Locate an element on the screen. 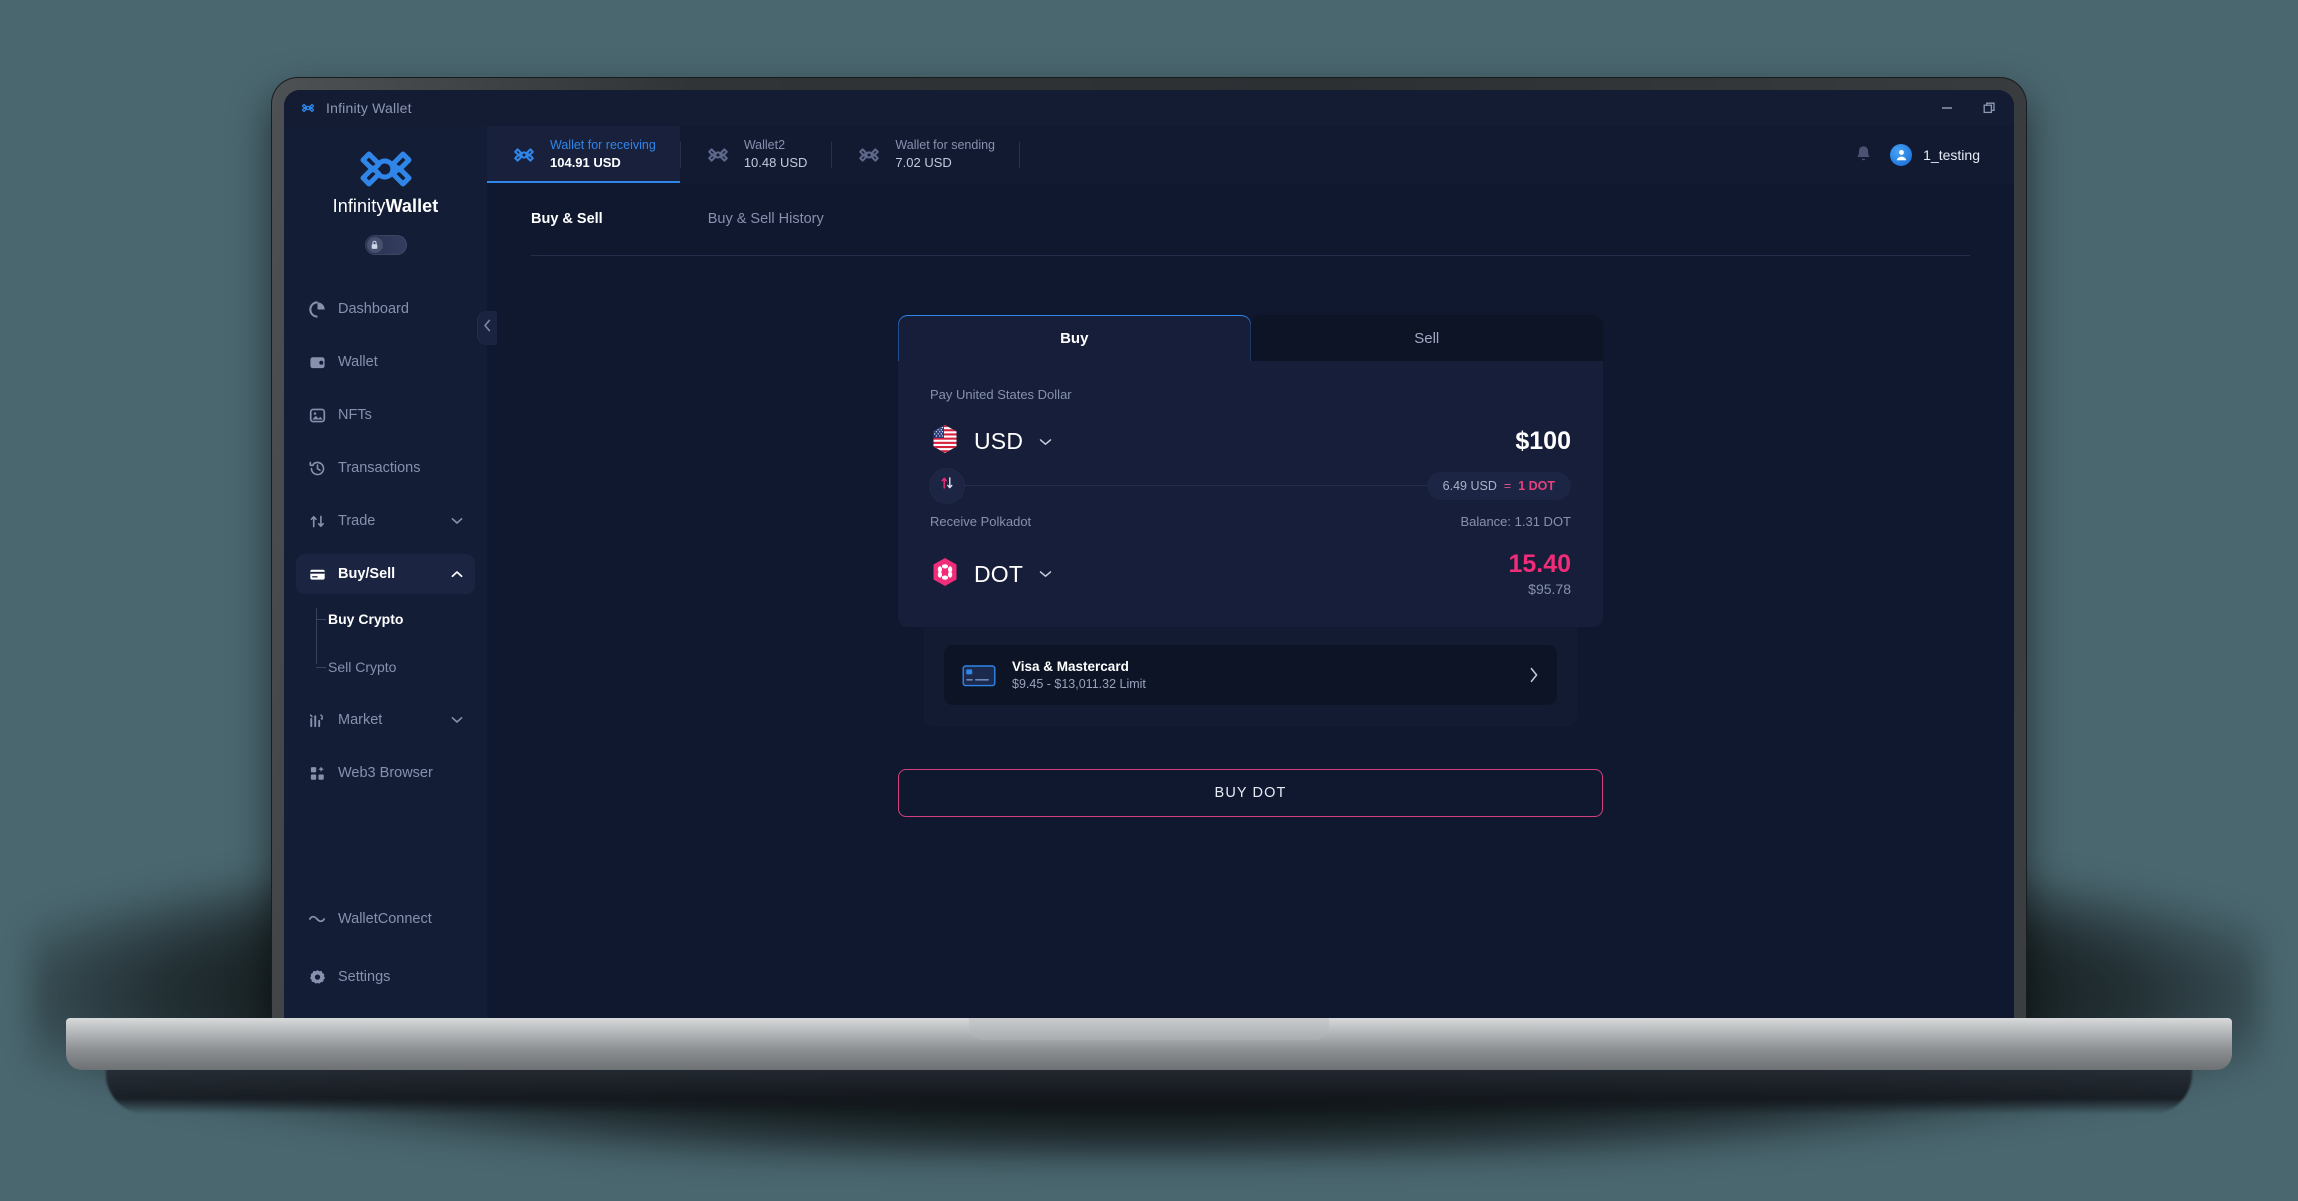  grid-icon is located at coordinates (317, 773).